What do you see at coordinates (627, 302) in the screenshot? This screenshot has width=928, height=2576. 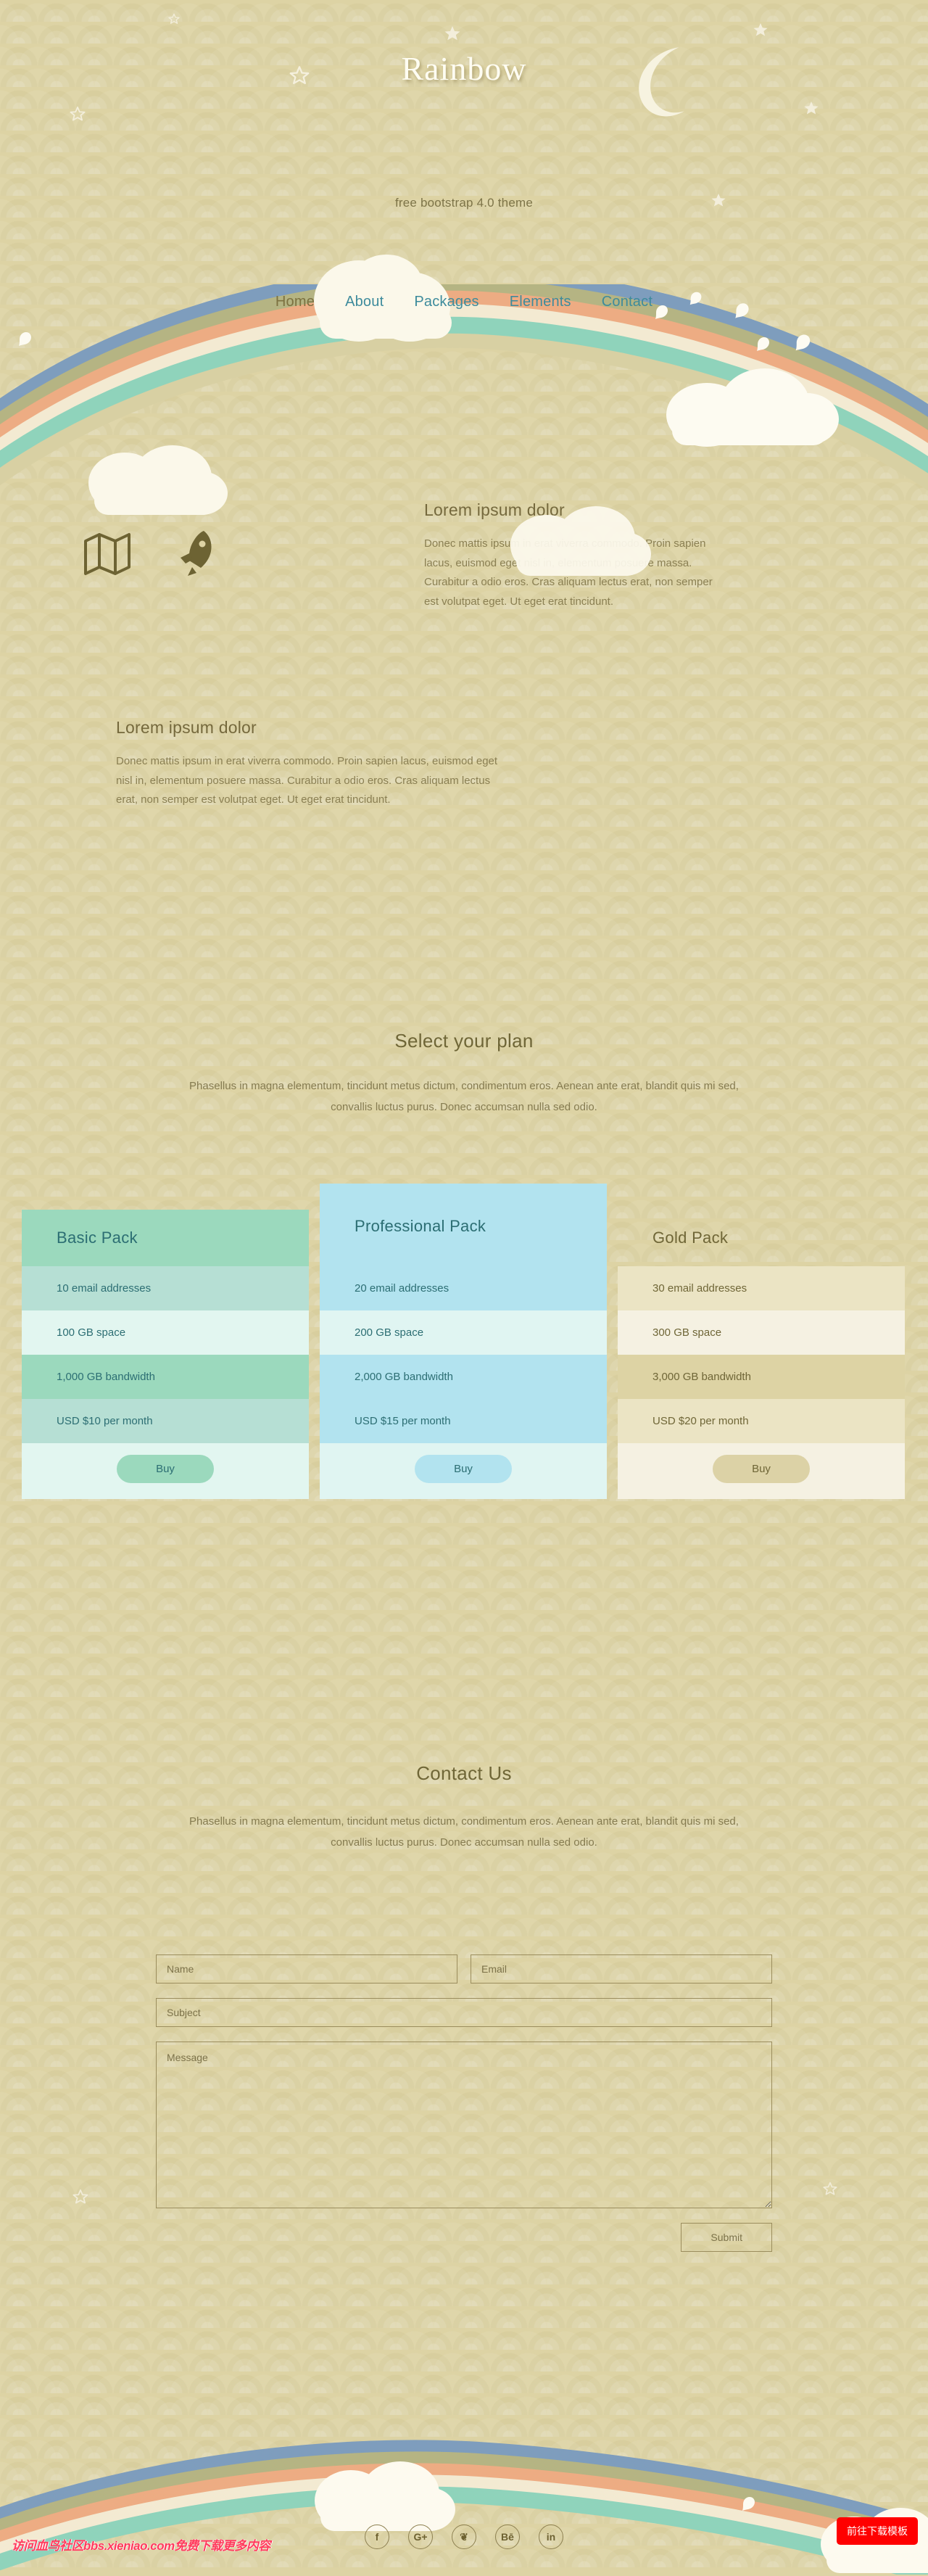 I see `nav-item-contact: Contact` at bounding box center [627, 302].